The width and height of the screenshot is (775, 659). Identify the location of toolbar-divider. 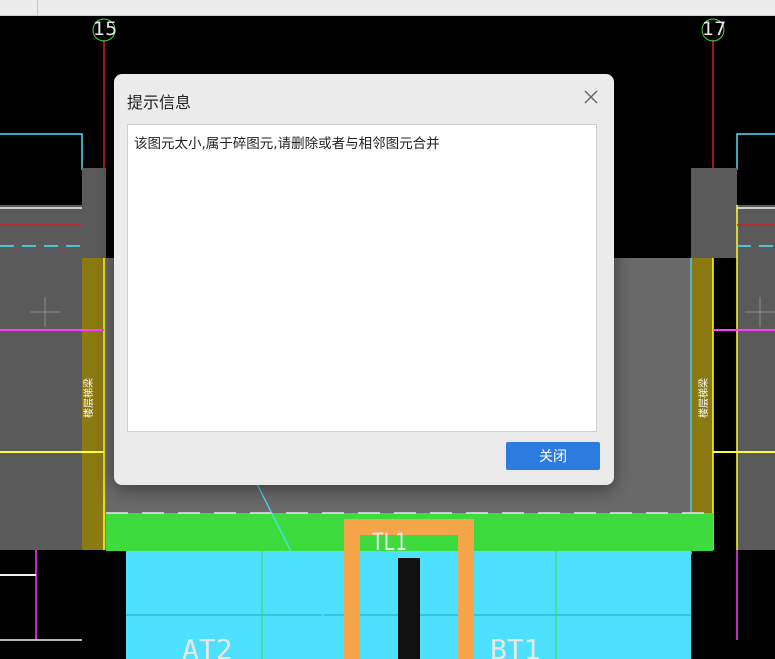
(37, 7).